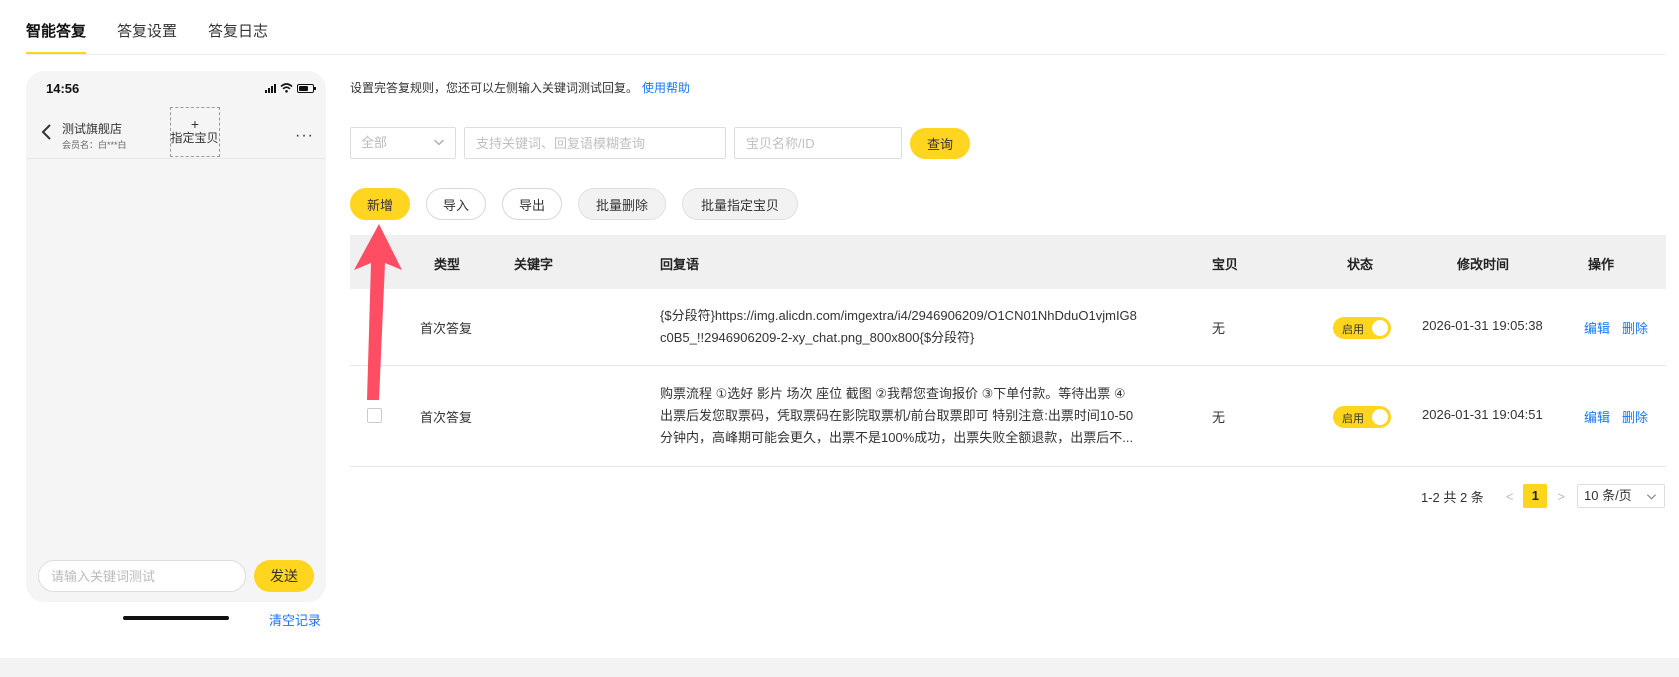 The image size is (1679, 677). Describe the element at coordinates (176, 618) in the screenshot. I see `home-indicator` at that location.